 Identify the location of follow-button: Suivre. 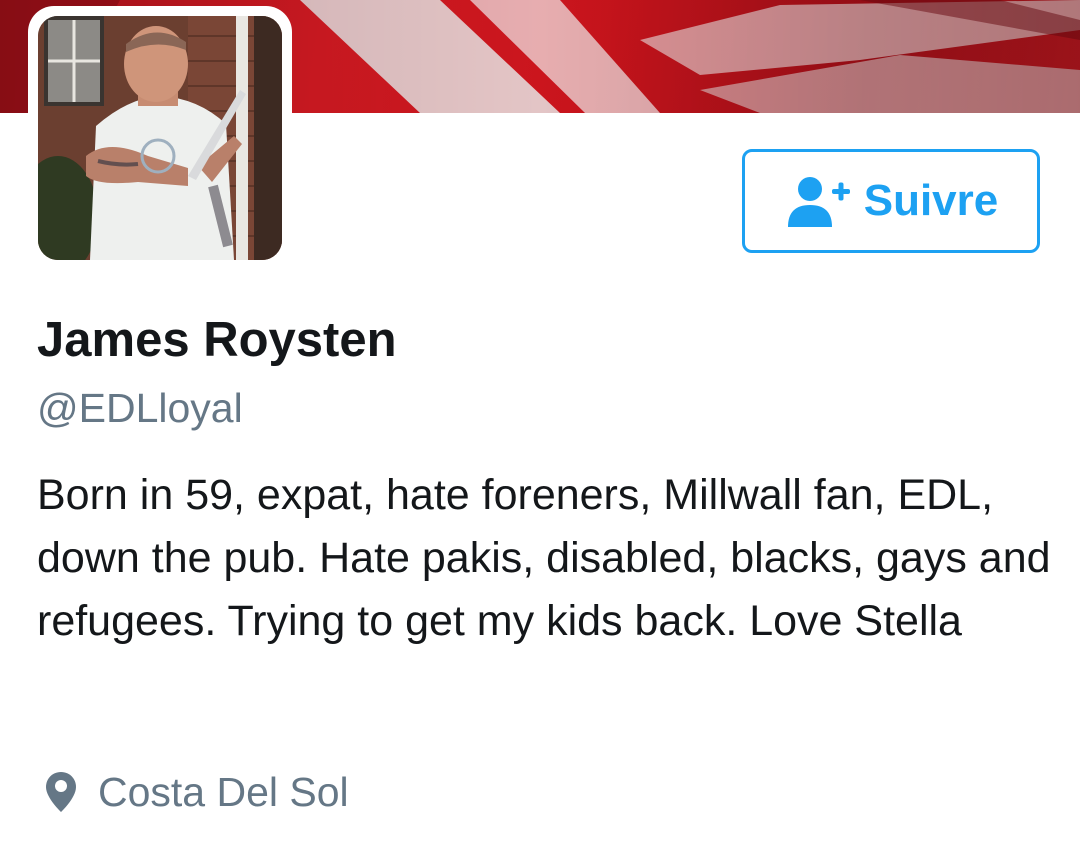
(891, 201).